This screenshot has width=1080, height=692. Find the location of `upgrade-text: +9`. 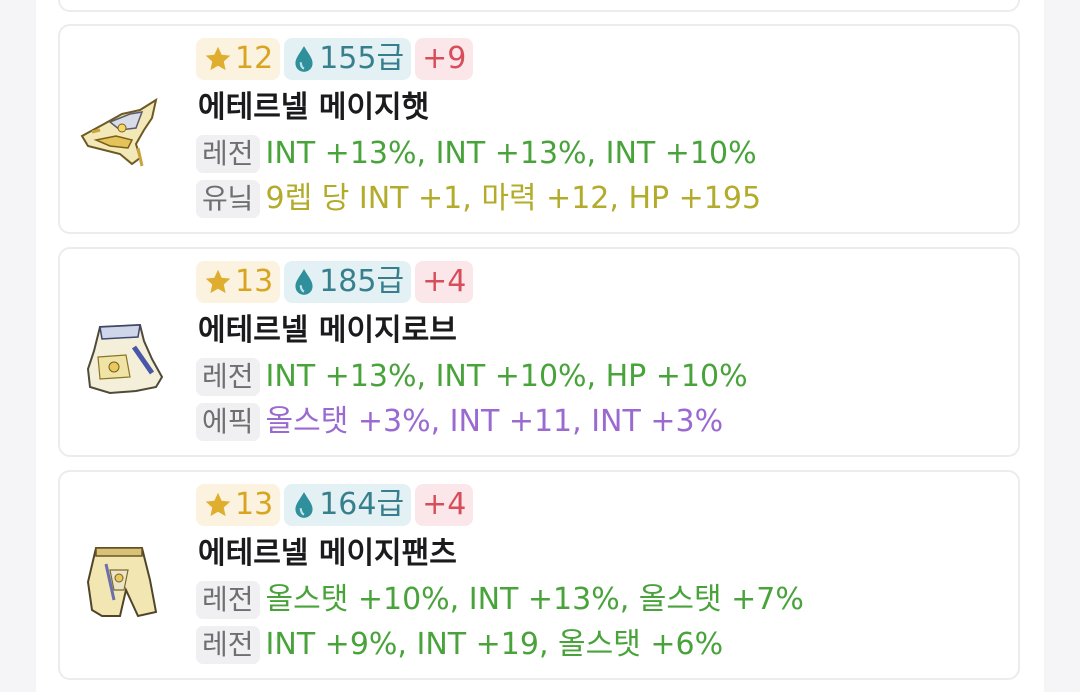

upgrade-text: +9 is located at coordinates (444, 58).